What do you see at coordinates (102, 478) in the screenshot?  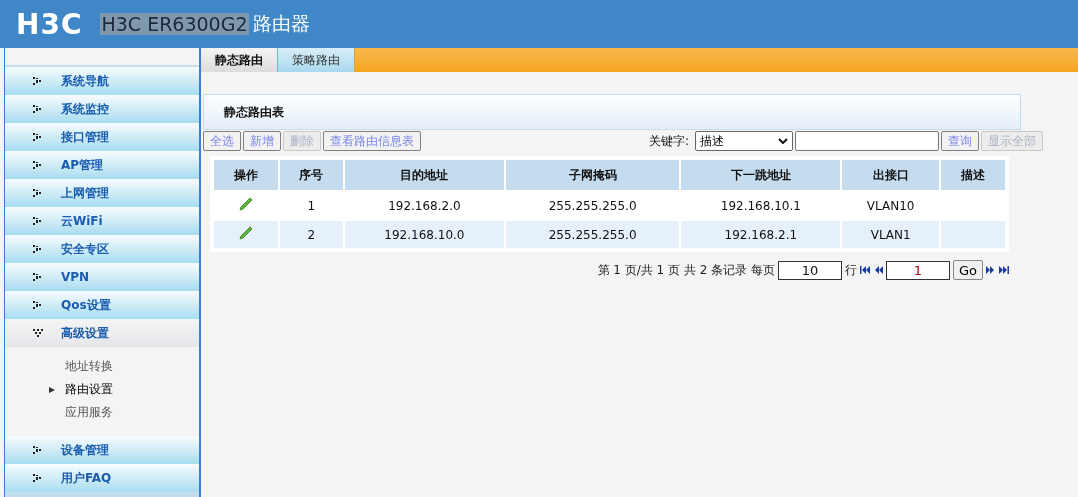 I see `sidebar-item: 用户FAQ` at bounding box center [102, 478].